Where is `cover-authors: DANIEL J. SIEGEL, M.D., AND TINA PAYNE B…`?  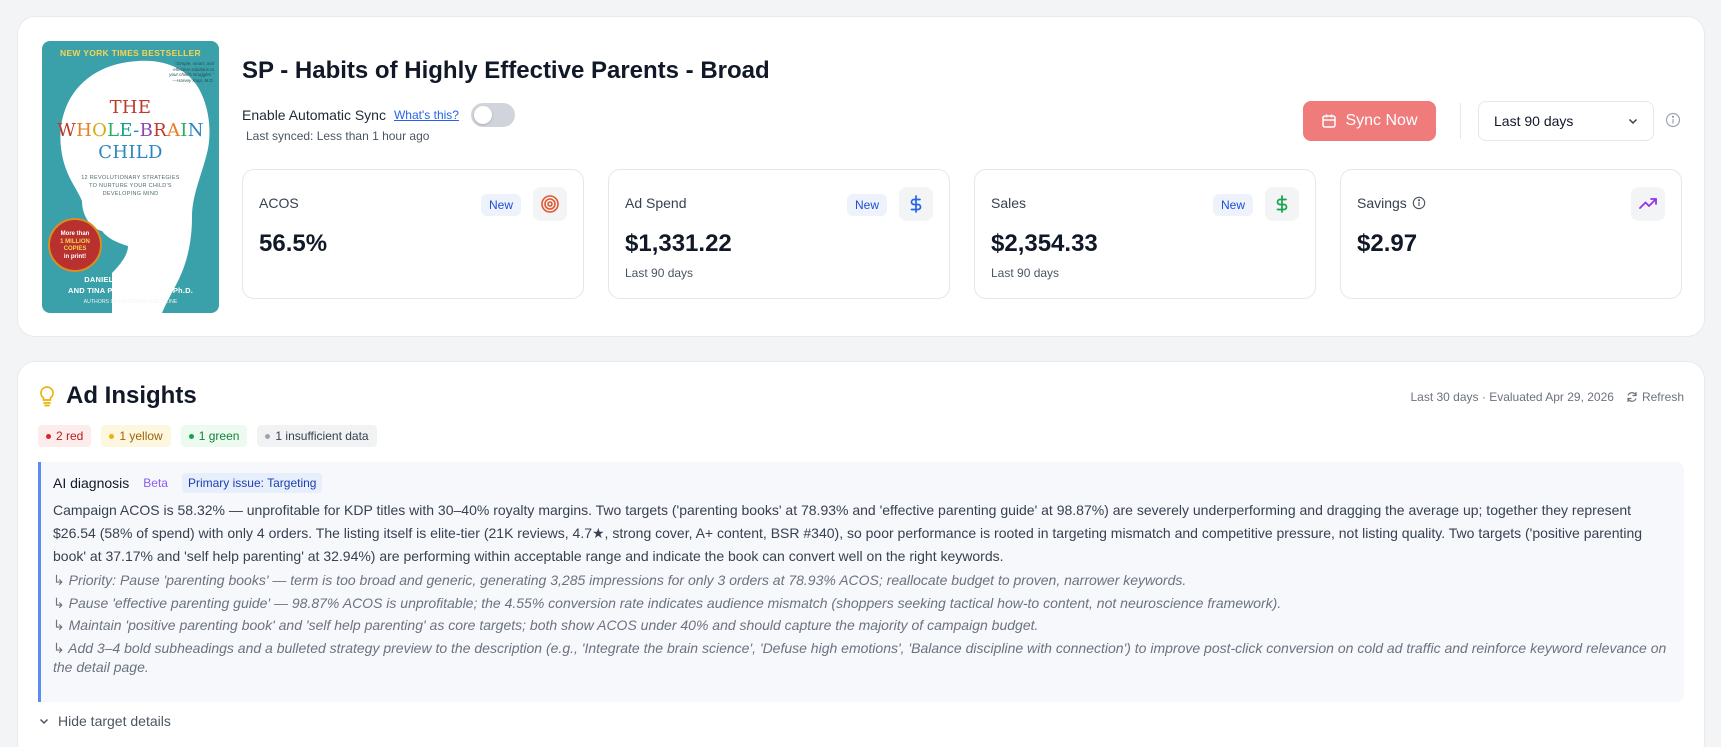
cover-authors: DANIEL J. SIEGEL, M.D., AND TINA PAYNE B… is located at coordinates (130, 286).